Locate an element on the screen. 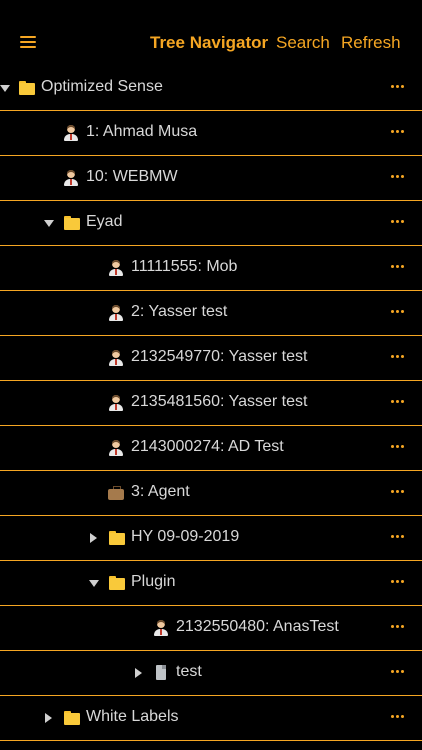 The height and width of the screenshot is (750, 422). tree-row-label: 2135481560: Yasser test is located at coordinates (219, 401).